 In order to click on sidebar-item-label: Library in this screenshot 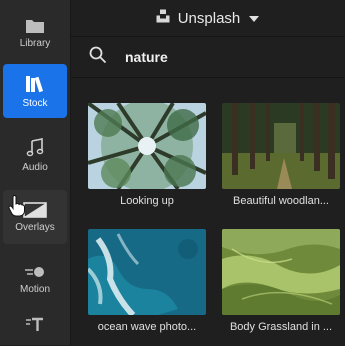, I will do `click(35, 43)`.